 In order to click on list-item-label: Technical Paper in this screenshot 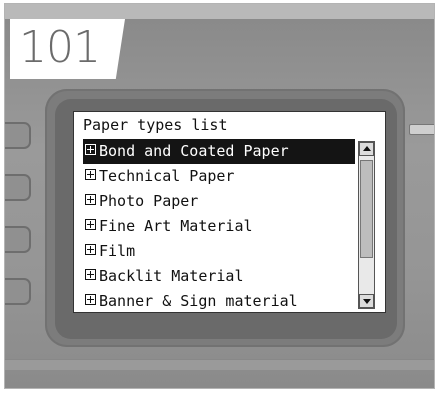, I will do `click(167, 176)`.